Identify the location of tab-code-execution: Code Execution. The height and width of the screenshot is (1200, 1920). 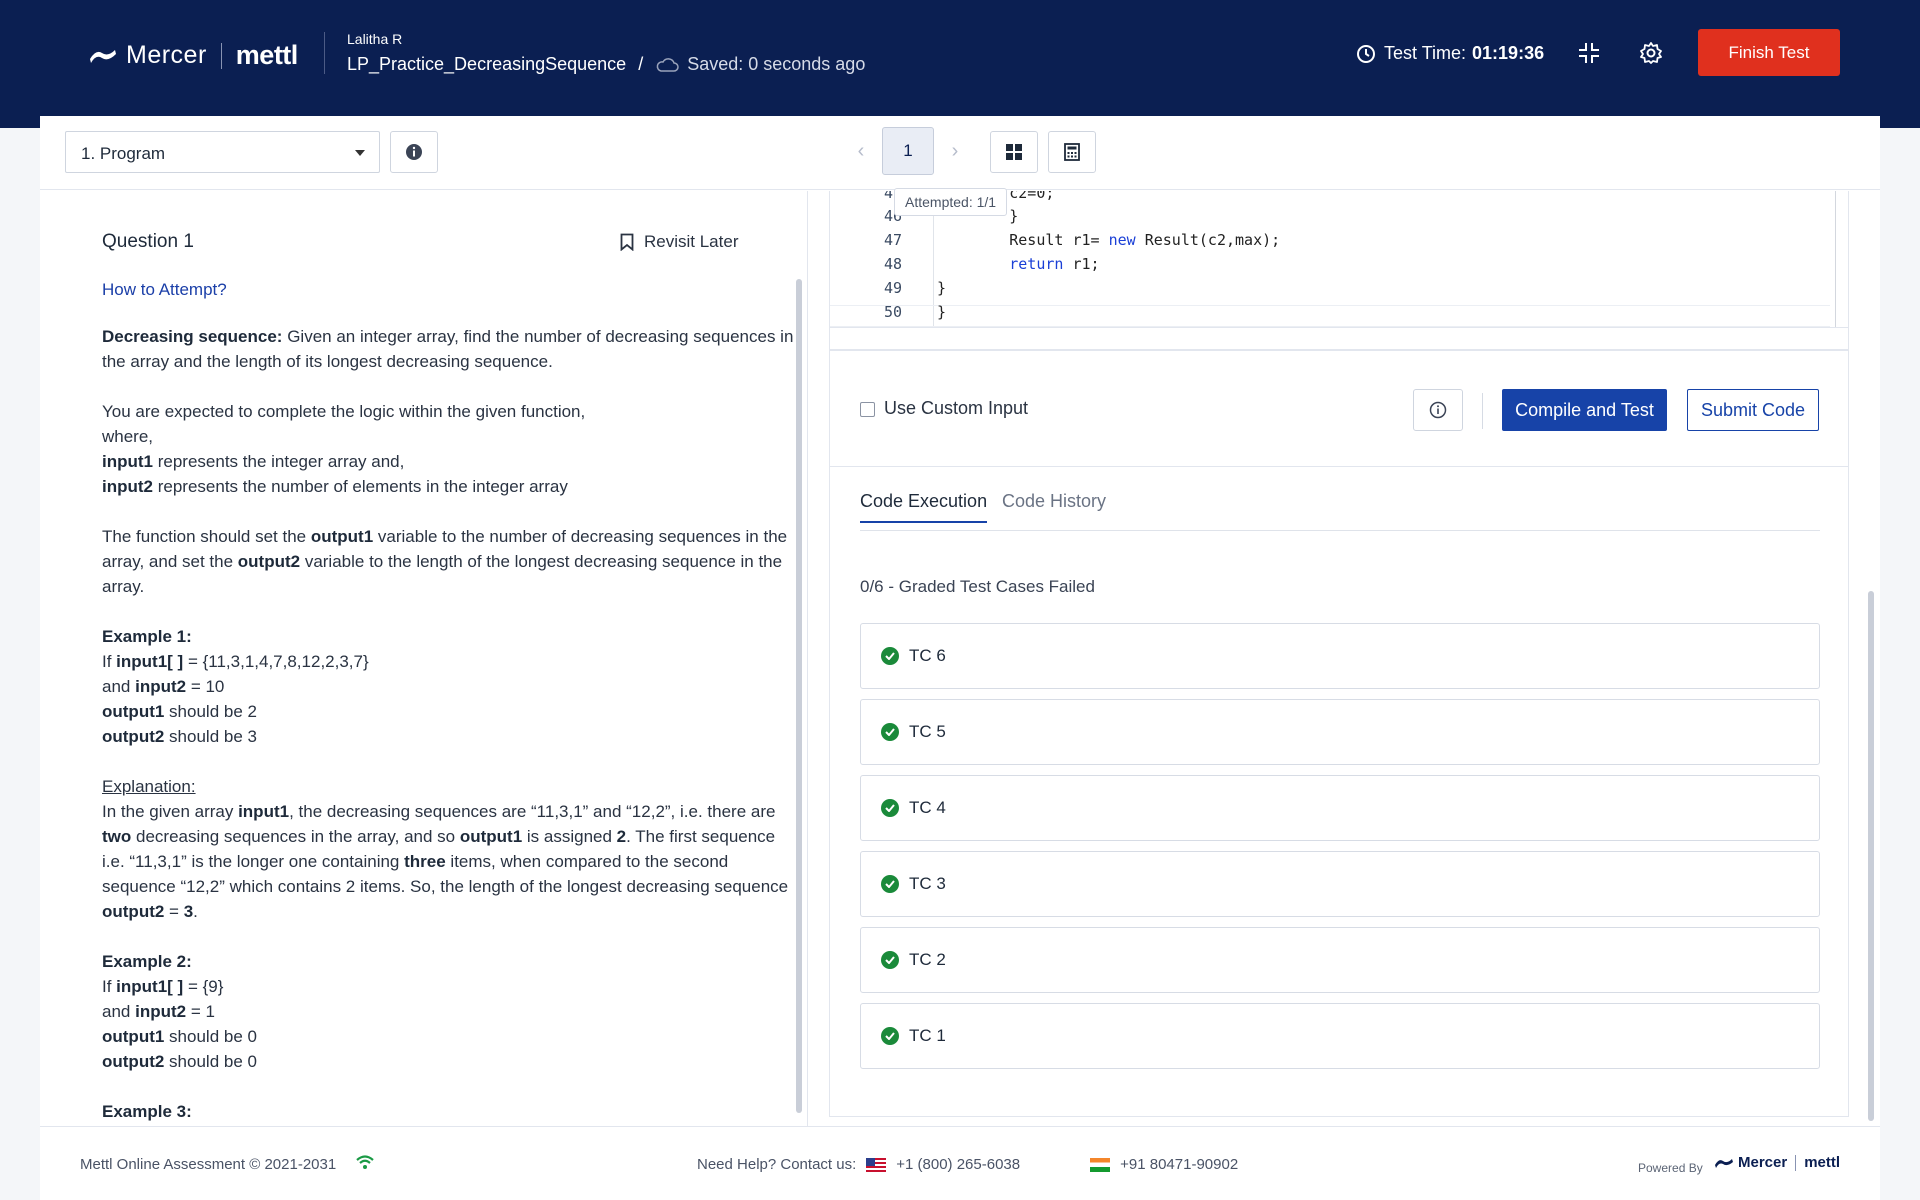
(924, 507).